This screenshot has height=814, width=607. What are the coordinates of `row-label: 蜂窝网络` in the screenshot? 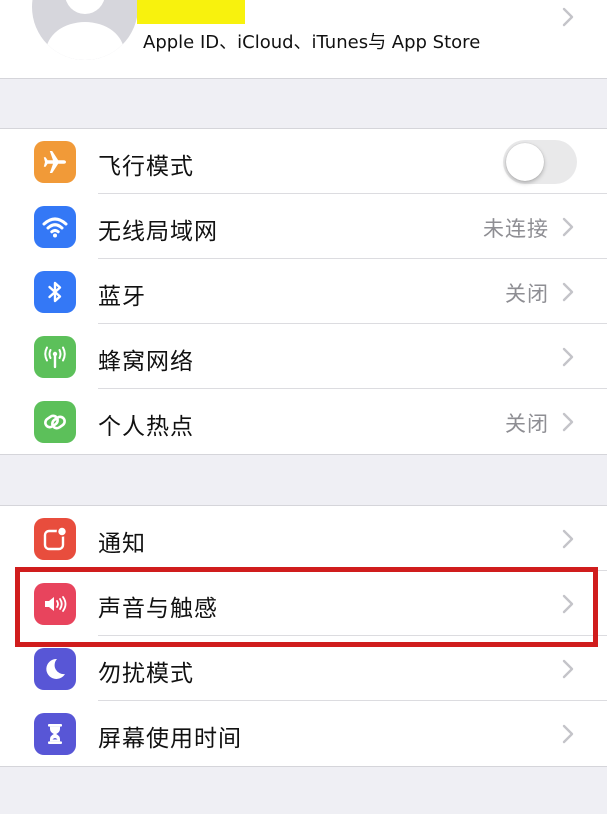 It's located at (146, 362).